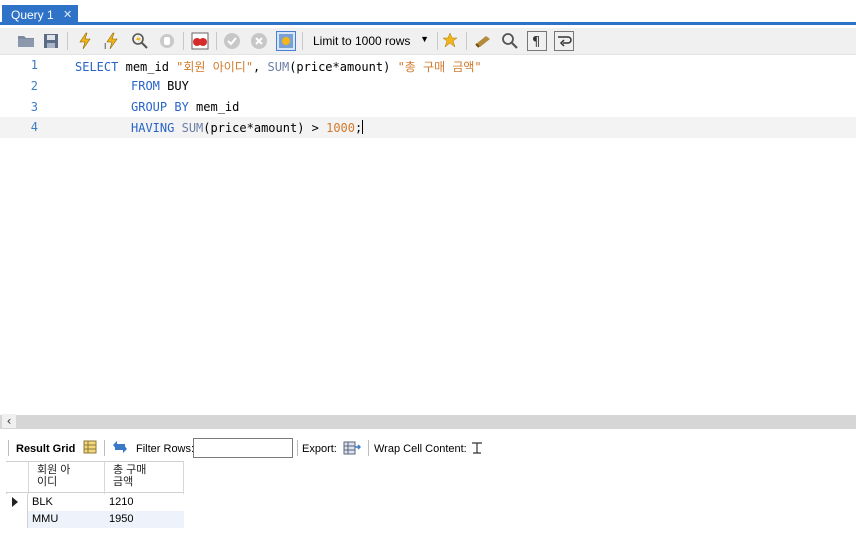  I want to click on line-number: 3, so click(34, 107).